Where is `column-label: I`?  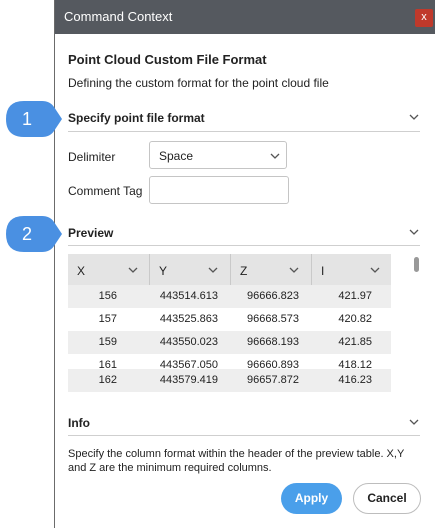
column-label: I is located at coordinates (323, 271).